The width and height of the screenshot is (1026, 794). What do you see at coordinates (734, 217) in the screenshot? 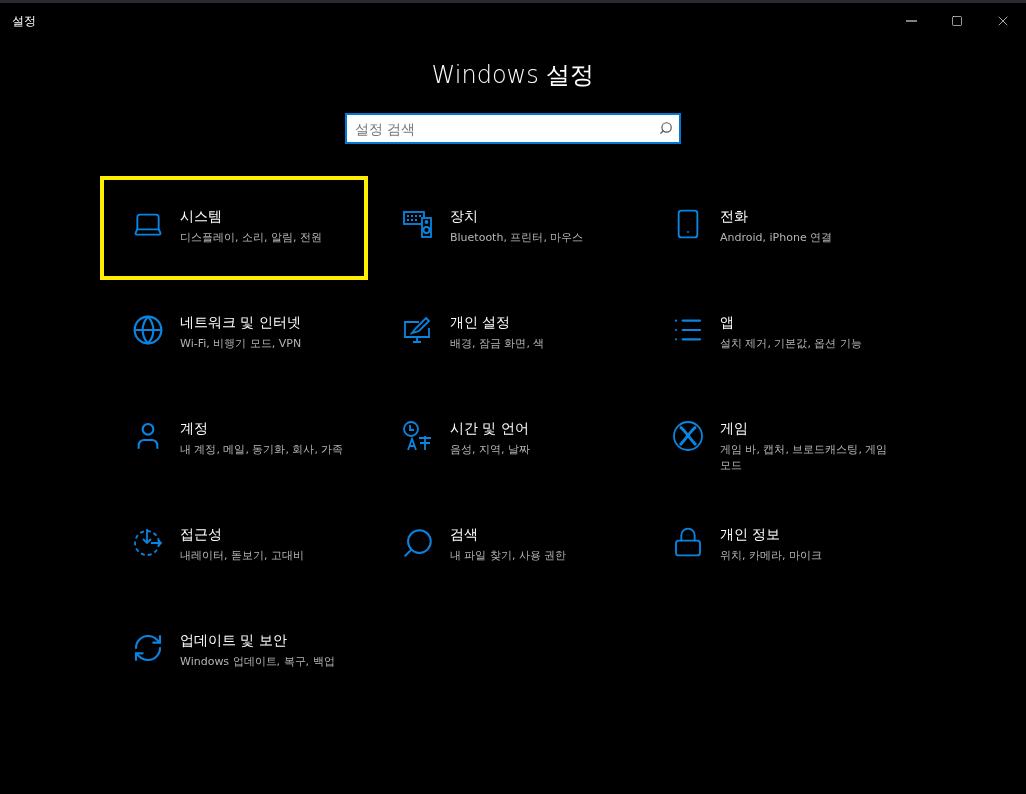
I see `category-title: 전화` at bounding box center [734, 217].